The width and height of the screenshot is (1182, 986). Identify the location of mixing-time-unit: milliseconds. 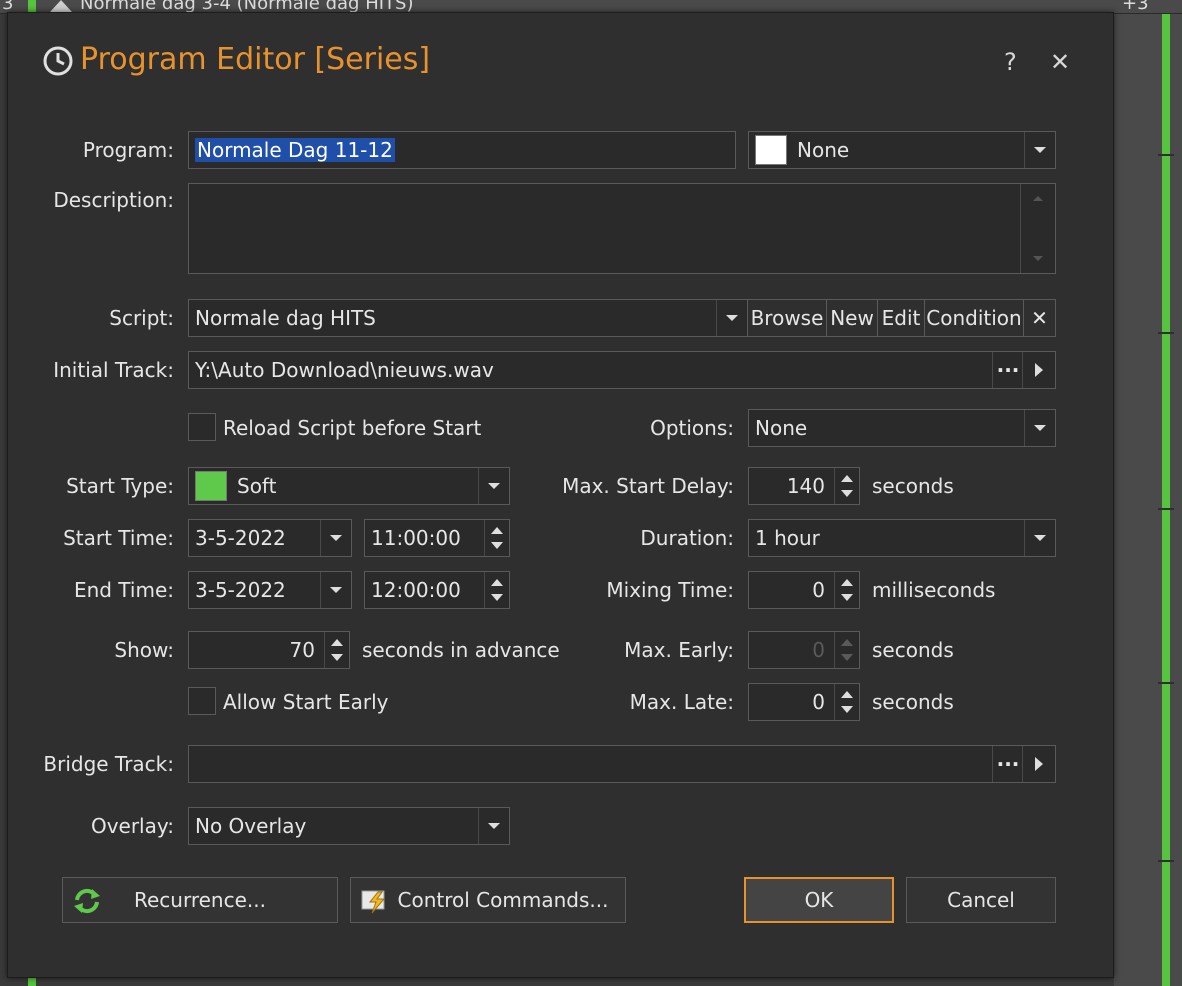
(934, 590).